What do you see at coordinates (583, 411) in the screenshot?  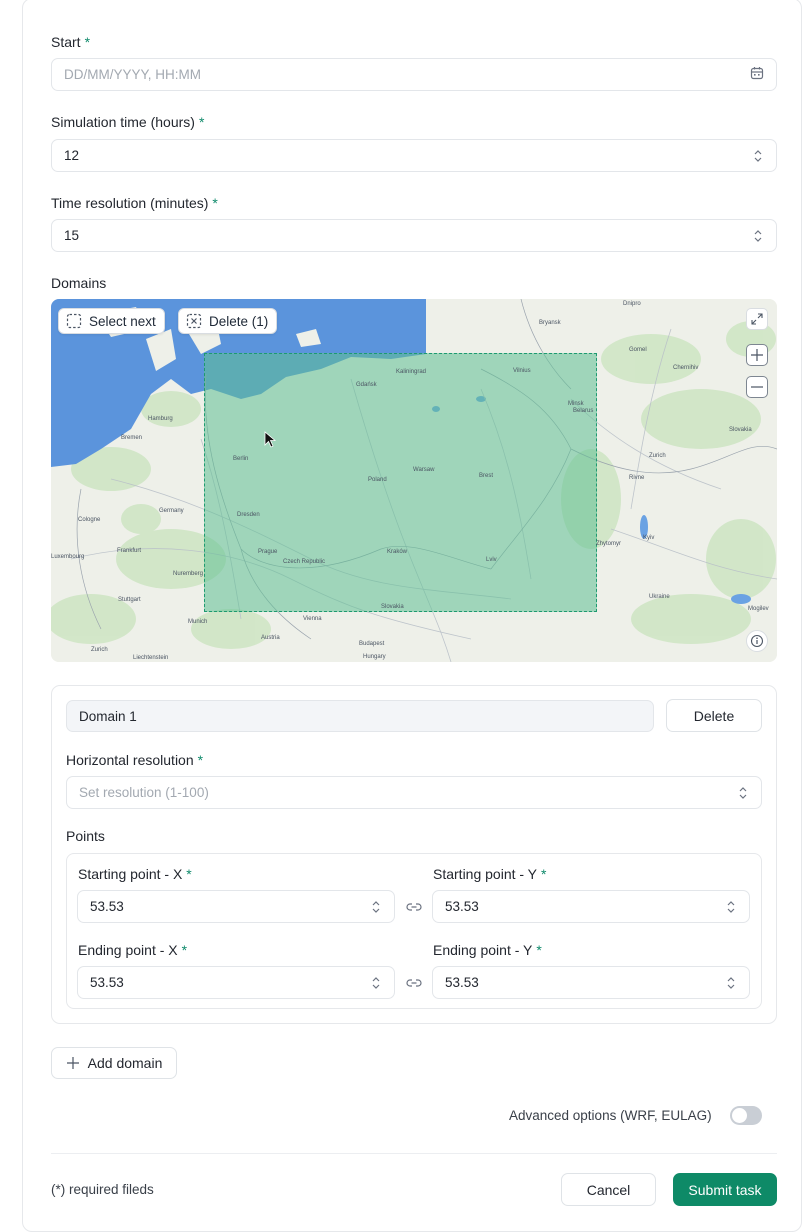 I see `map-city-label: Belarus` at bounding box center [583, 411].